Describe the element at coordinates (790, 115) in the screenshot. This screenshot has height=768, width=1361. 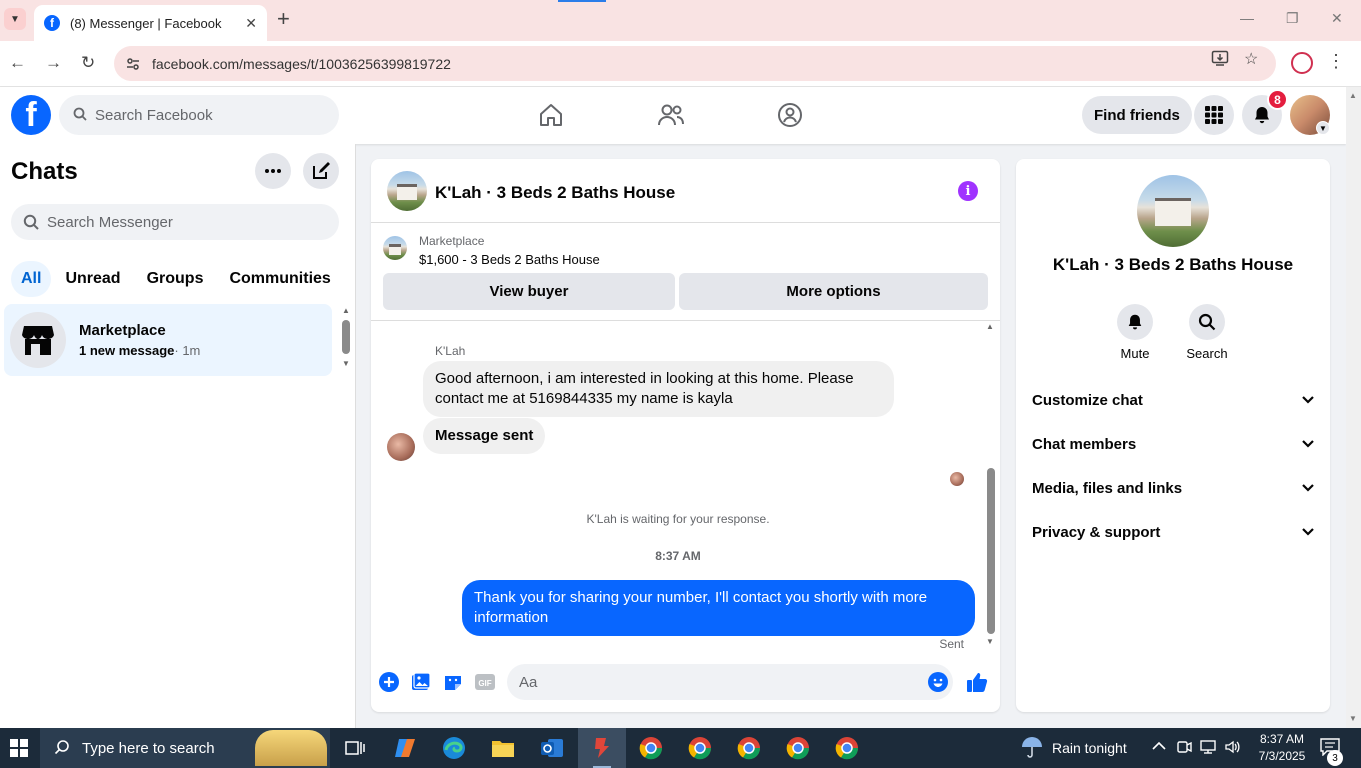
I see `groups-icon` at that location.